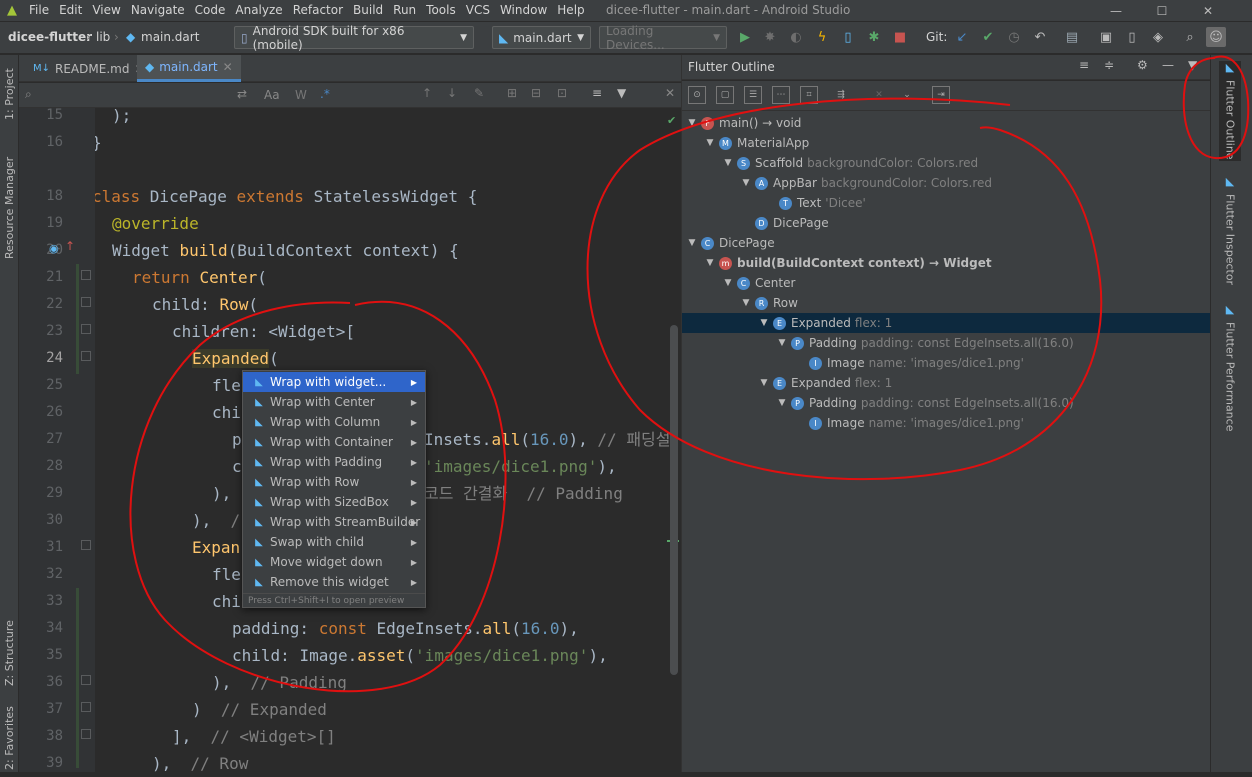 This screenshot has height=777, width=1252. Describe the element at coordinates (946, 263) in the screenshot. I see `outline-node: ▼ m build(BuildContext context) → Widget` at that location.